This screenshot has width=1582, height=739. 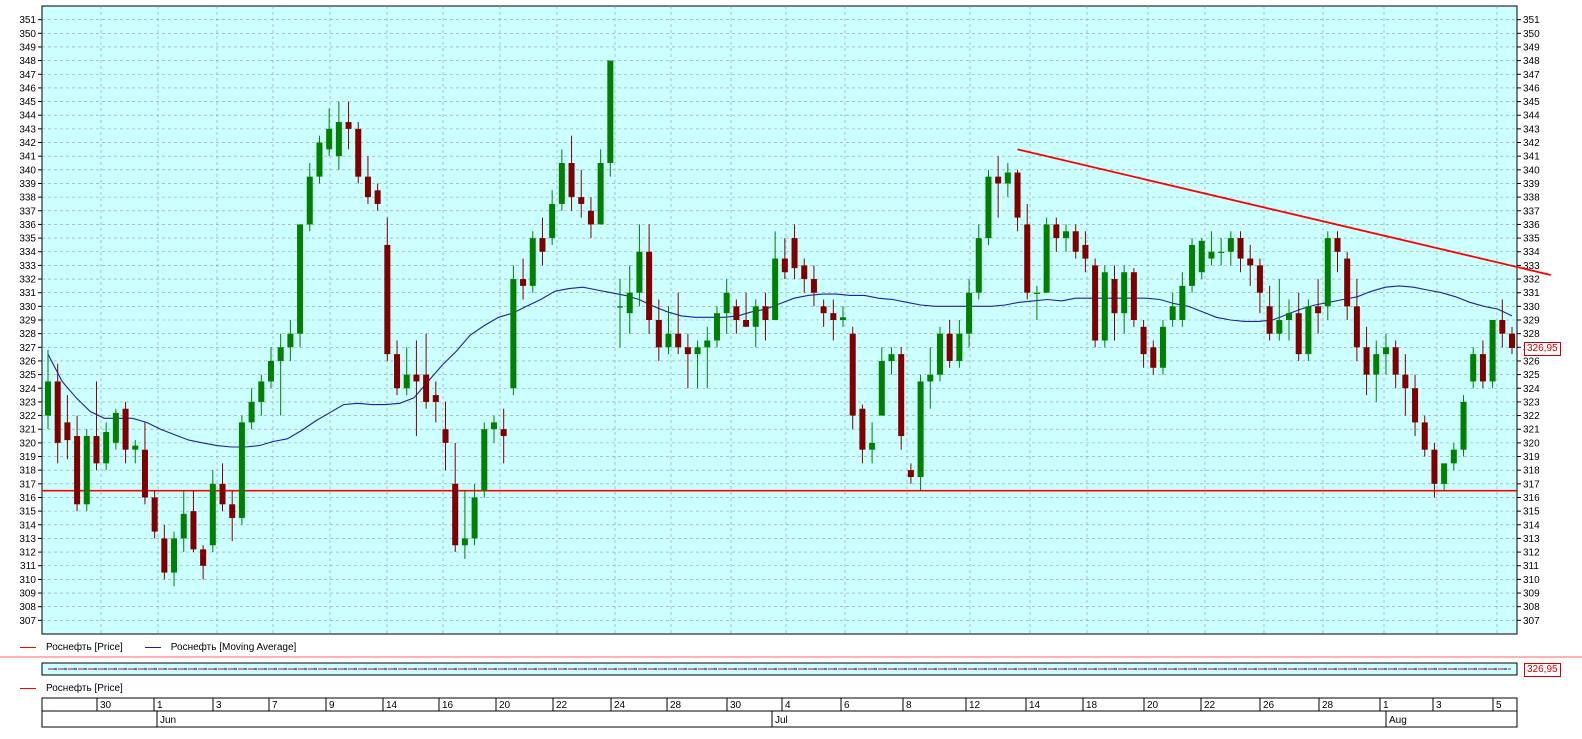 What do you see at coordinates (1531, 484) in the screenshot?
I see `y-tick-label-right: 317` at bounding box center [1531, 484].